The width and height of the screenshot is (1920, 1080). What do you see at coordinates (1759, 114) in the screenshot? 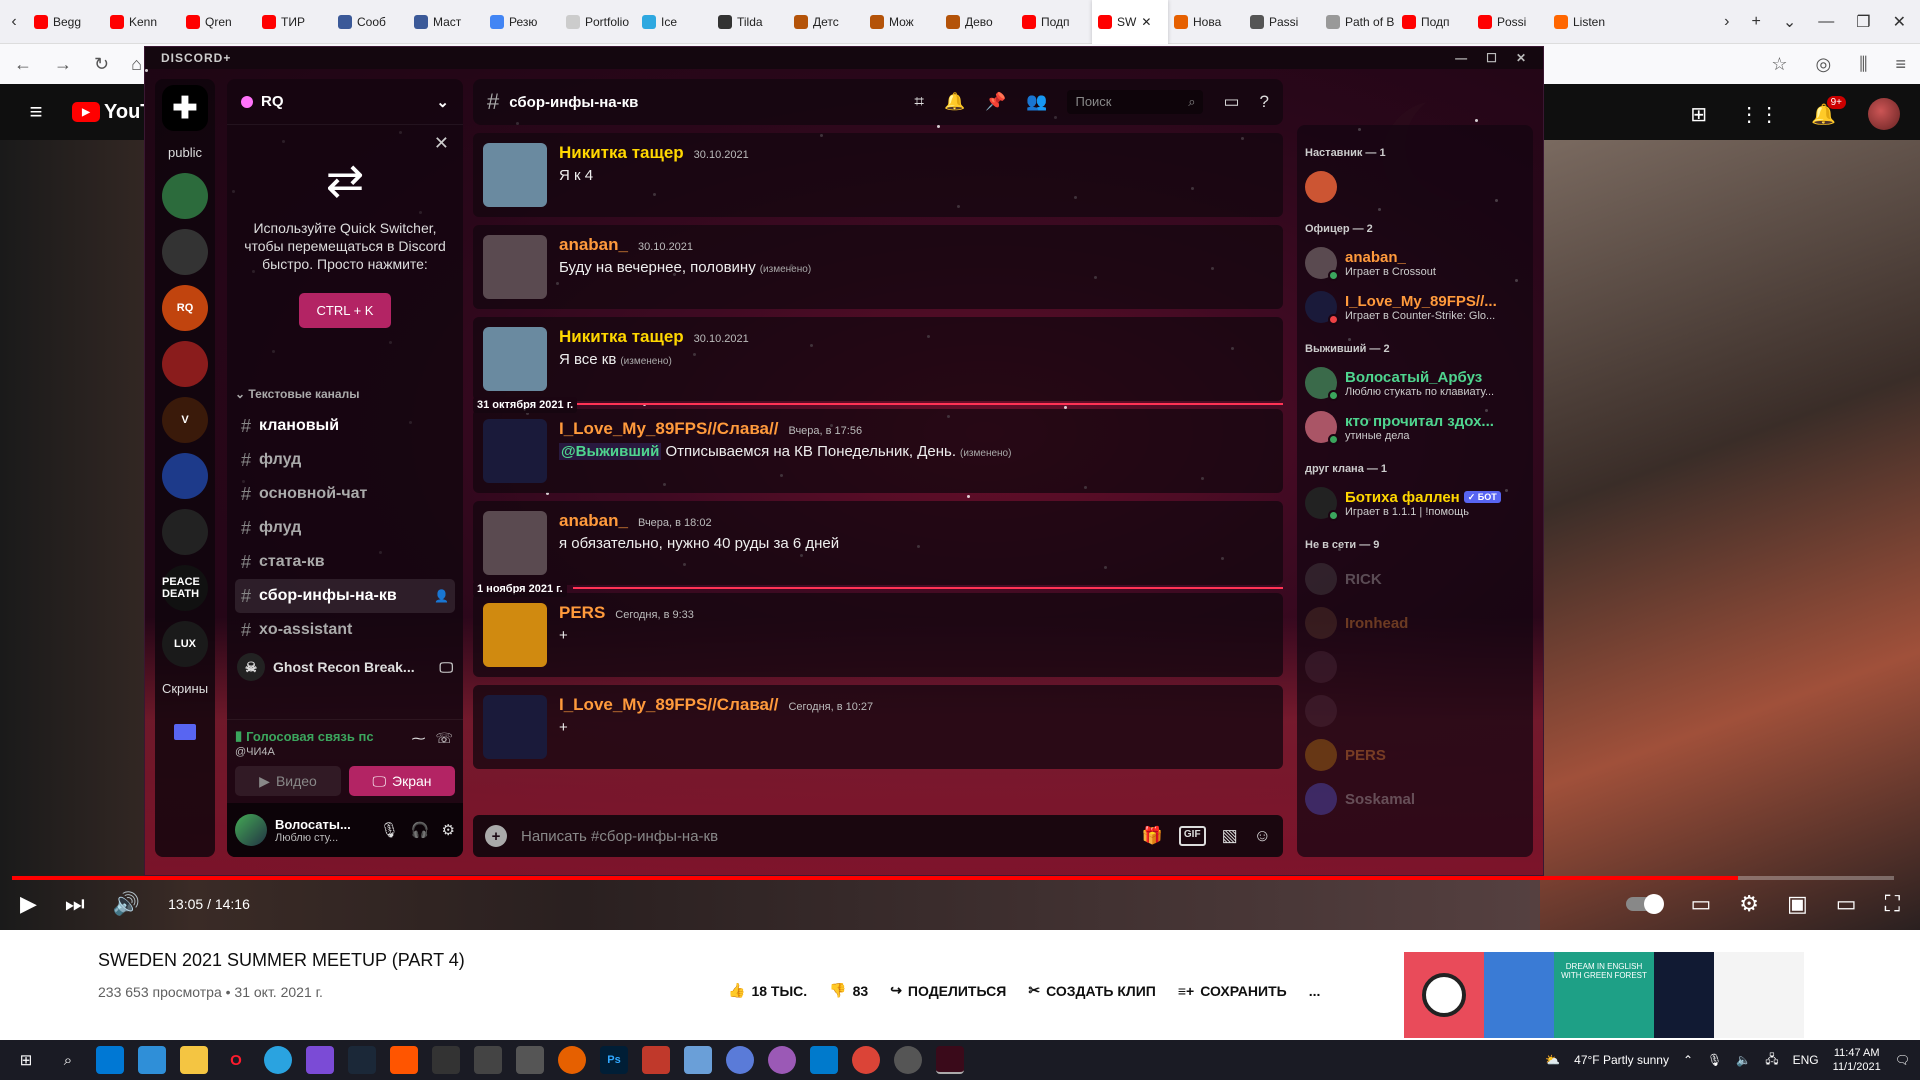
I see `apps-grid-icon: ⋮⋮` at bounding box center [1759, 114].